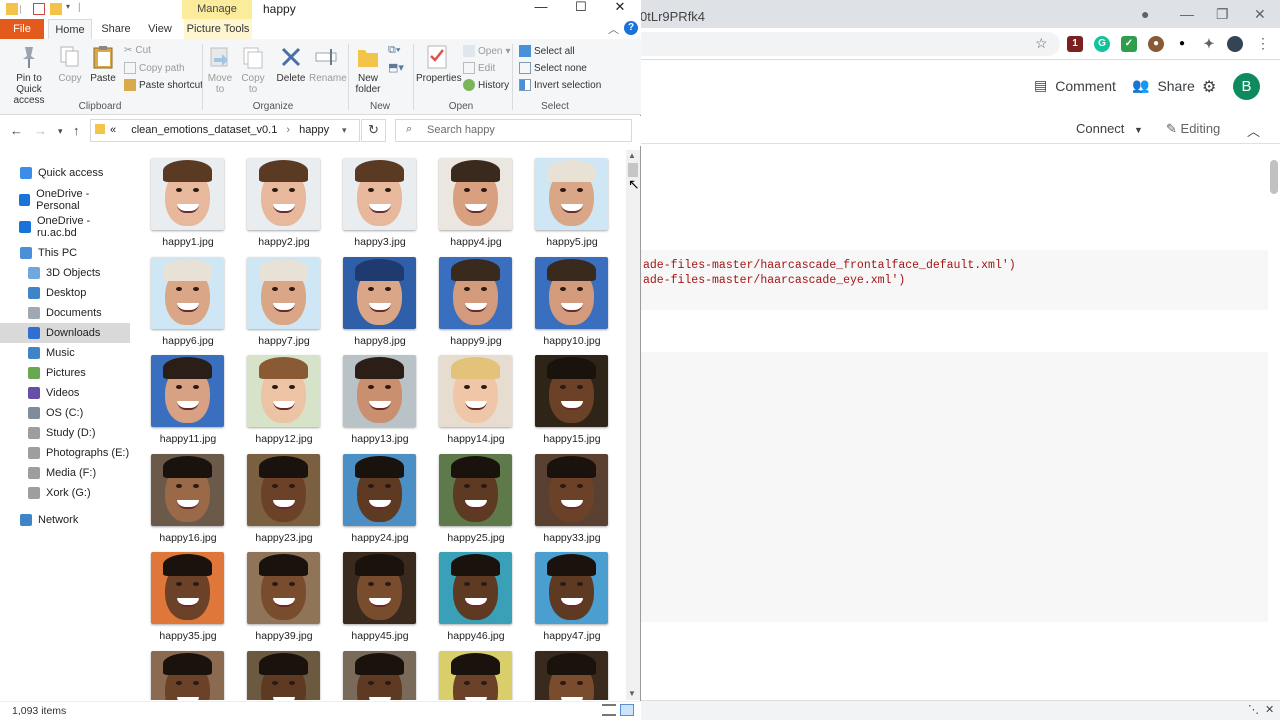  What do you see at coordinates (284, 300) in the screenshot?
I see `file-tile: happy7.jpg` at bounding box center [284, 300].